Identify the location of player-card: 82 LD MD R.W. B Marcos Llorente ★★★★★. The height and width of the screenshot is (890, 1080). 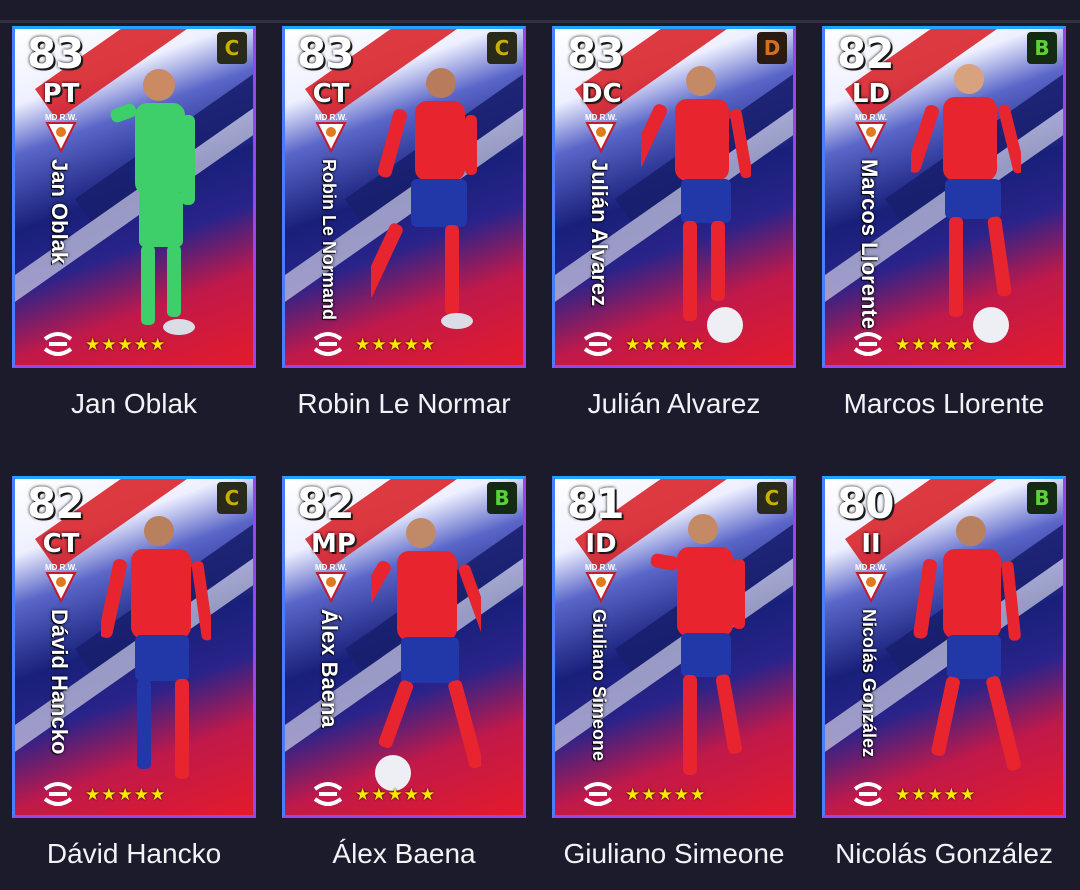
(944, 197).